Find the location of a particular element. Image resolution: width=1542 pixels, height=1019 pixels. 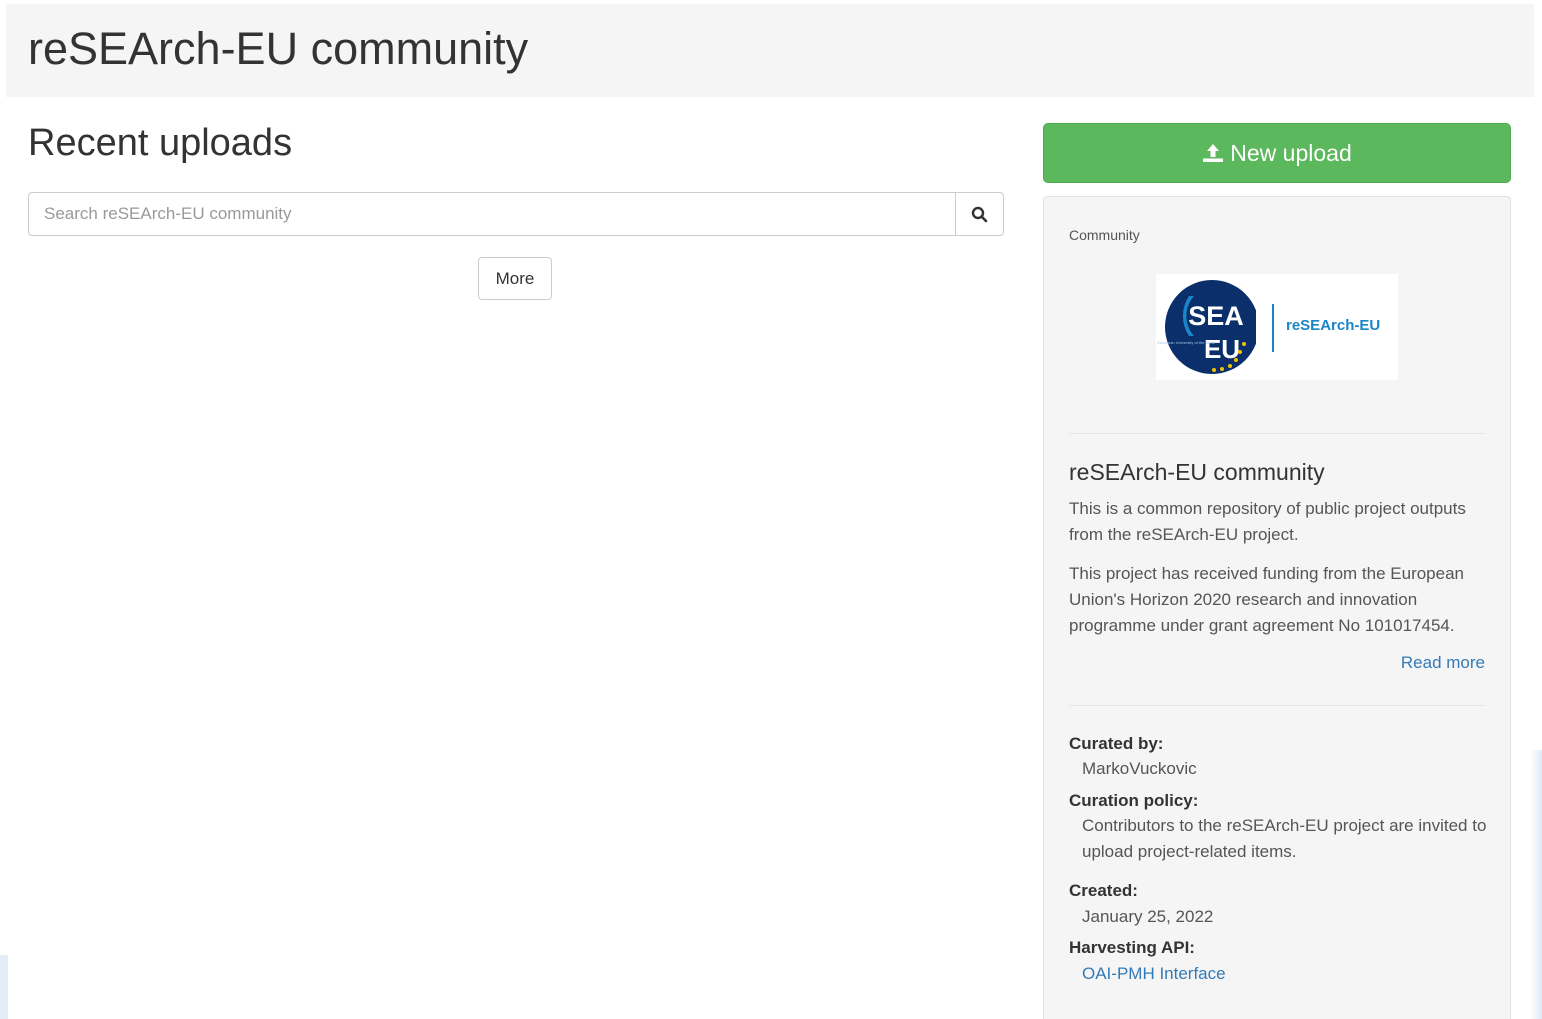

search-button is located at coordinates (979, 214).